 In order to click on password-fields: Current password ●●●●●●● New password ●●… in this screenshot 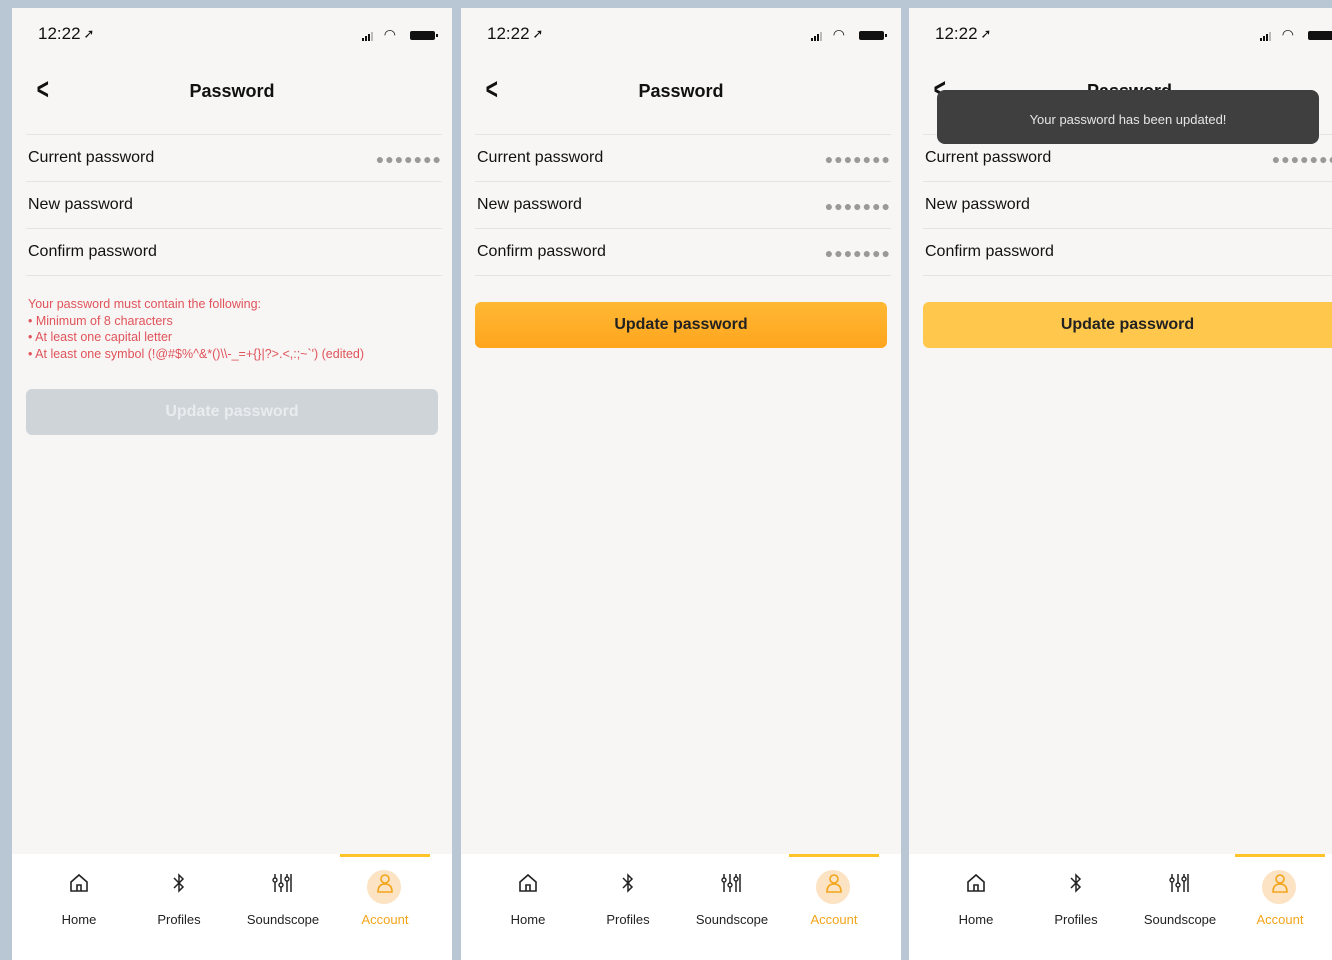, I will do `click(683, 205)`.